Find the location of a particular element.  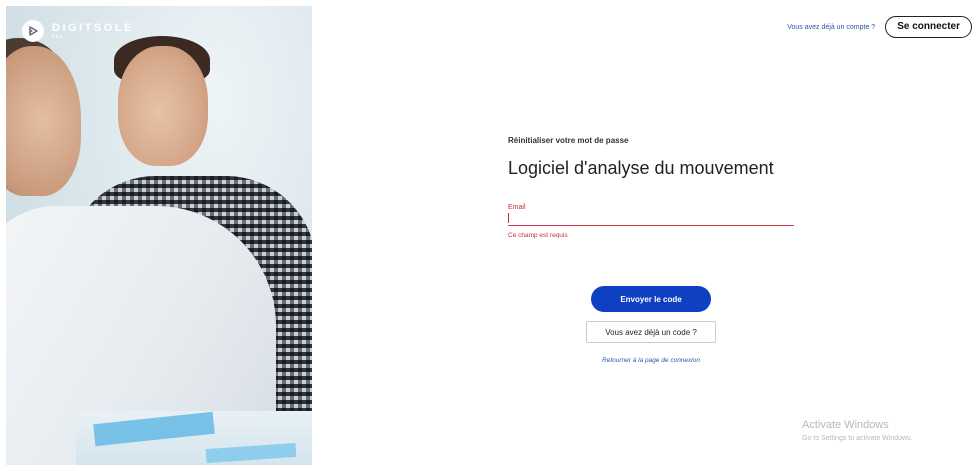

play-arrow-circle-icon is located at coordinates (33, 31).